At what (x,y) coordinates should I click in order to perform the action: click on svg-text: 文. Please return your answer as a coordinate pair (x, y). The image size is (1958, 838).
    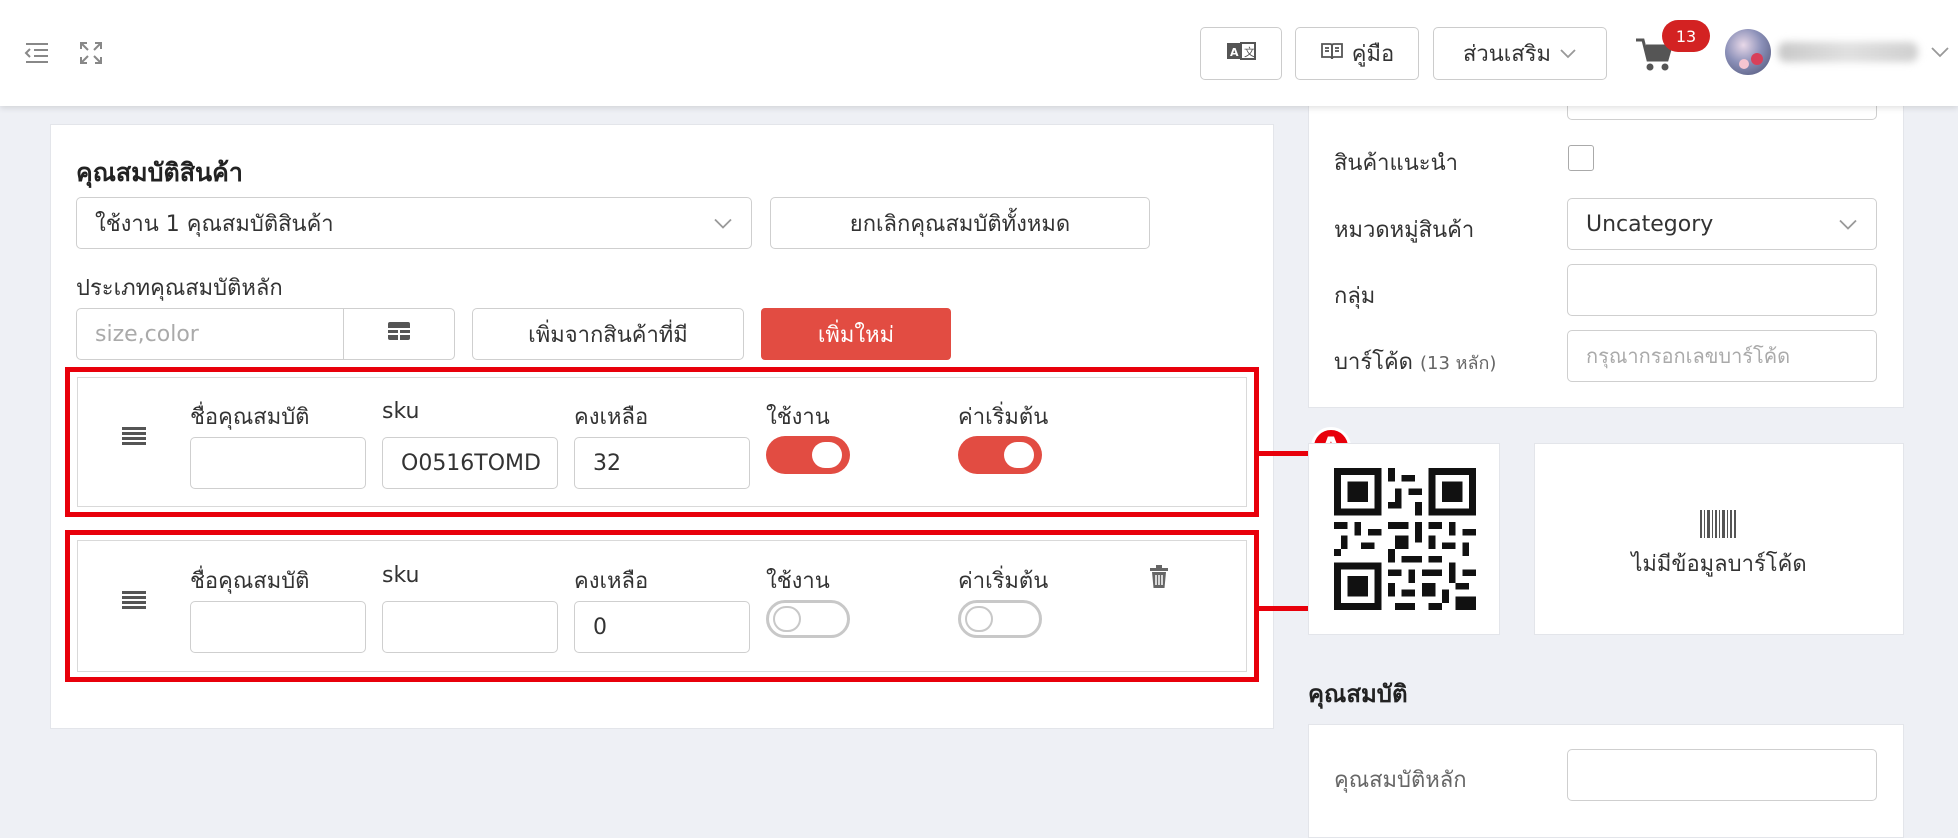
    Looking at the image, I should click on (1249, 52).